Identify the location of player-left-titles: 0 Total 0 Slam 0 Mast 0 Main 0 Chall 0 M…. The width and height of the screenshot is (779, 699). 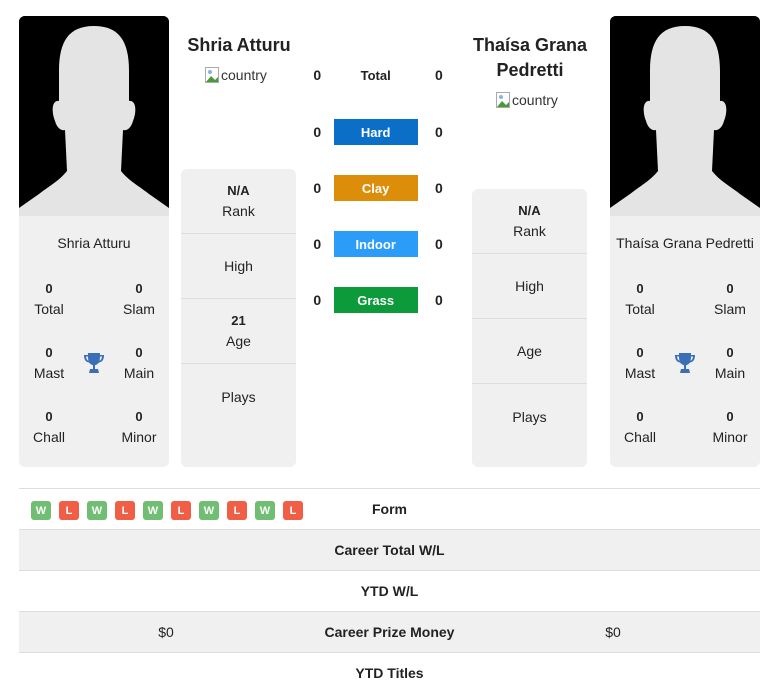
(94, 373).